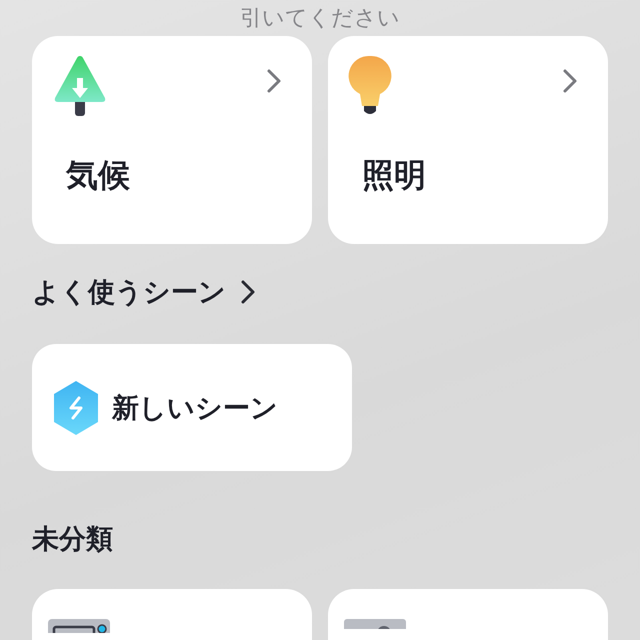 The height and width of the screenshot is (640, 640). Describe the element at coordinates (98, 175) in the screenshot. I see `card-label: 気候` at that location.